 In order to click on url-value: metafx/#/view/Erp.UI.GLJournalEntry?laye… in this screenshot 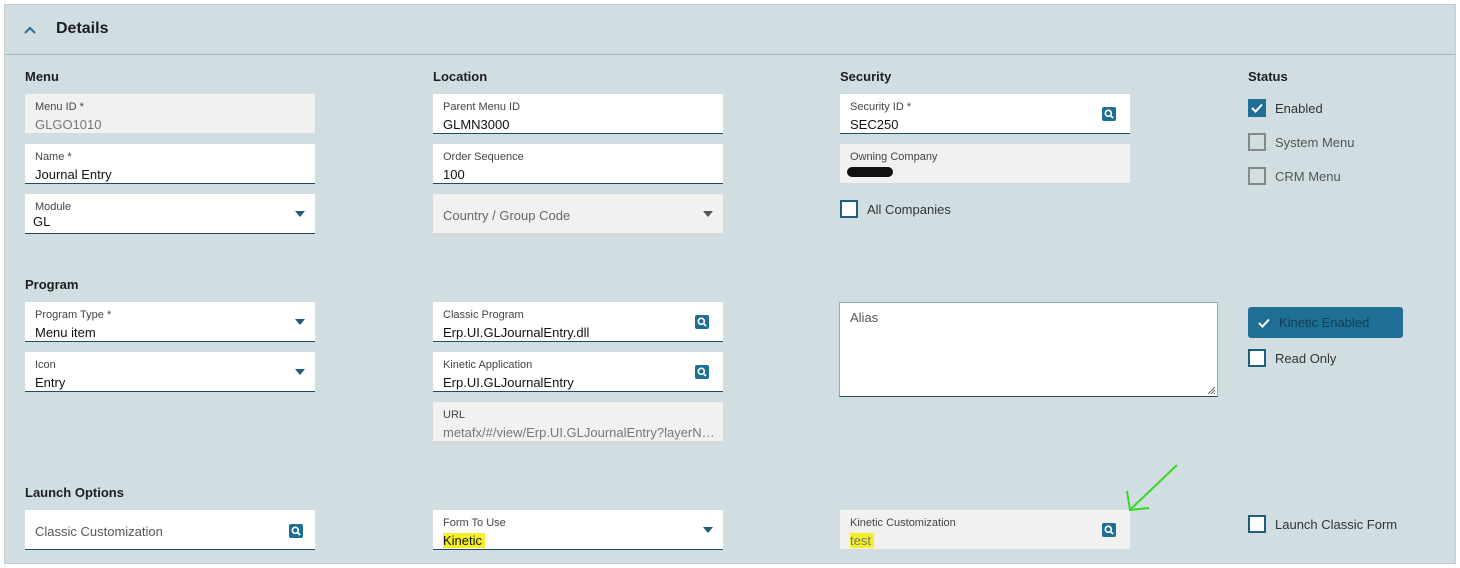, I will do `click(581, 432)`.